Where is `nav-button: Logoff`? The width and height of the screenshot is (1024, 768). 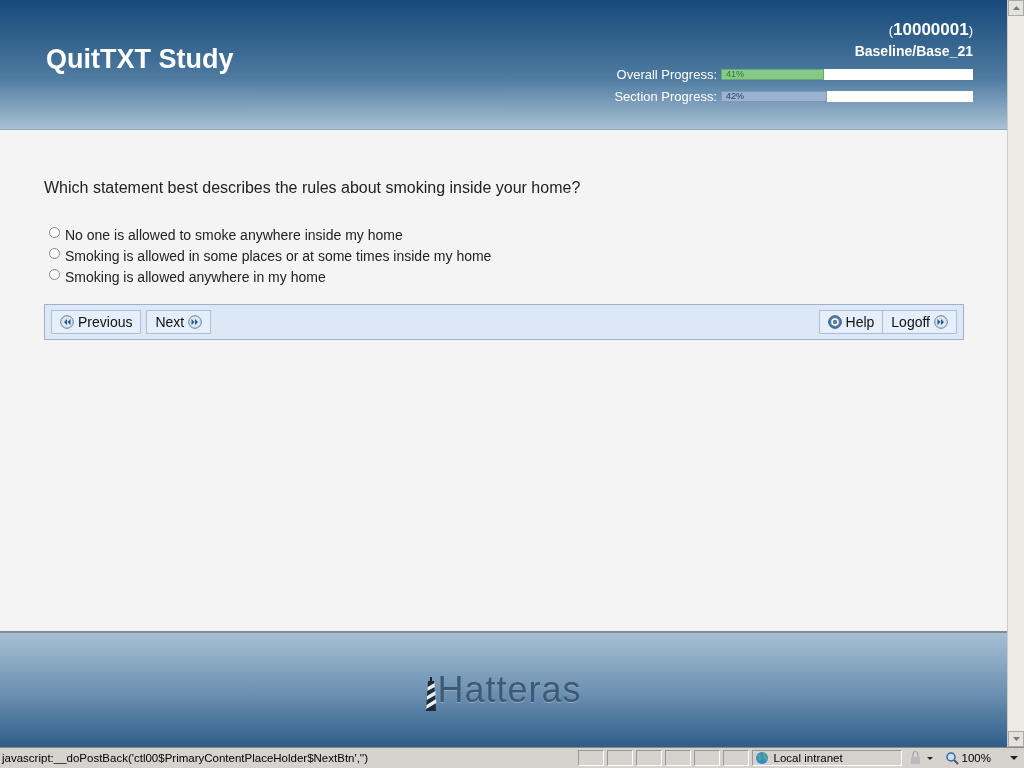 nav-button: Logoff is located at coordinates (919, 322).